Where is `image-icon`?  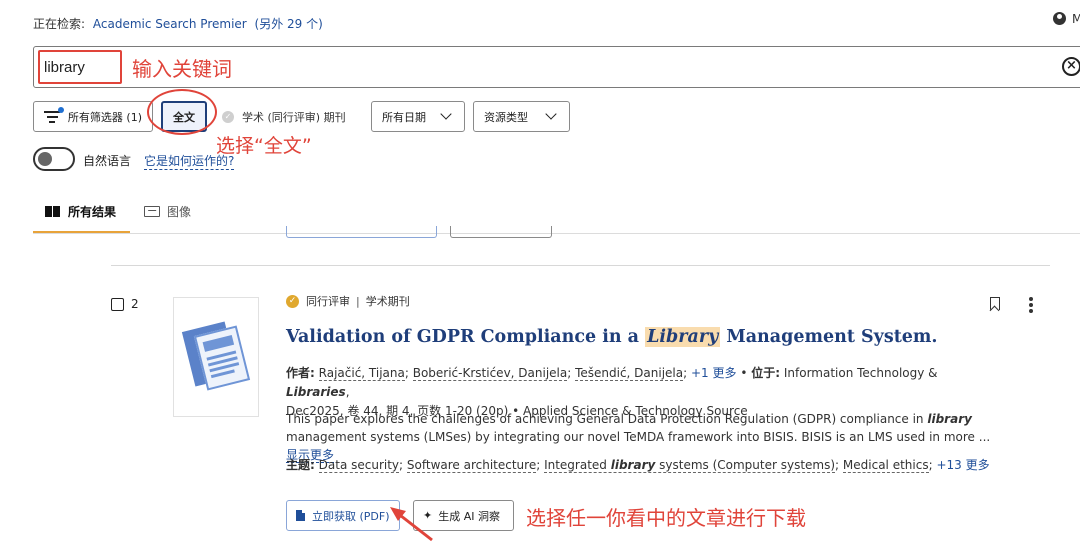
image-icon is located at coordinates (152, 211).